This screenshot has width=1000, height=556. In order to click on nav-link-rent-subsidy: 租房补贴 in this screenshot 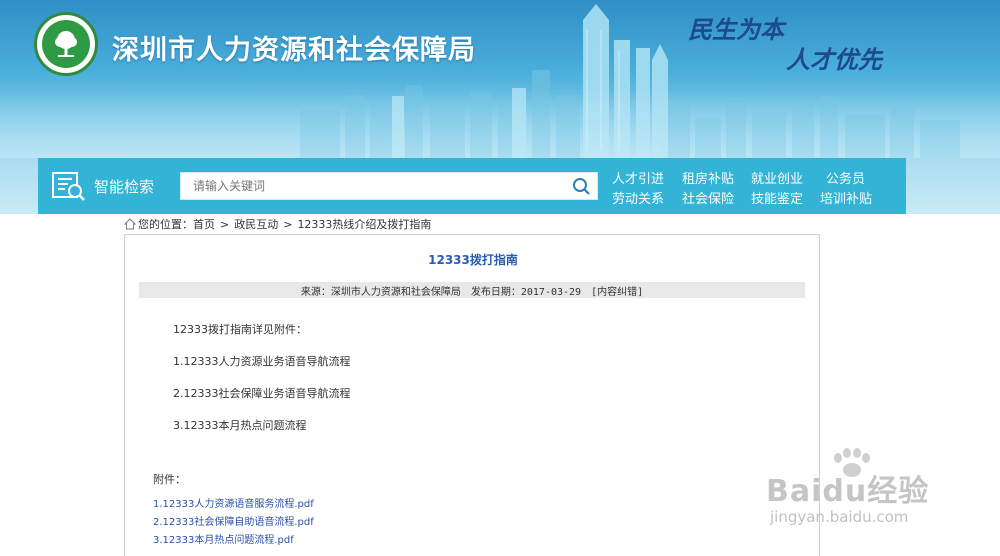, I will do `click(708, 177)`.